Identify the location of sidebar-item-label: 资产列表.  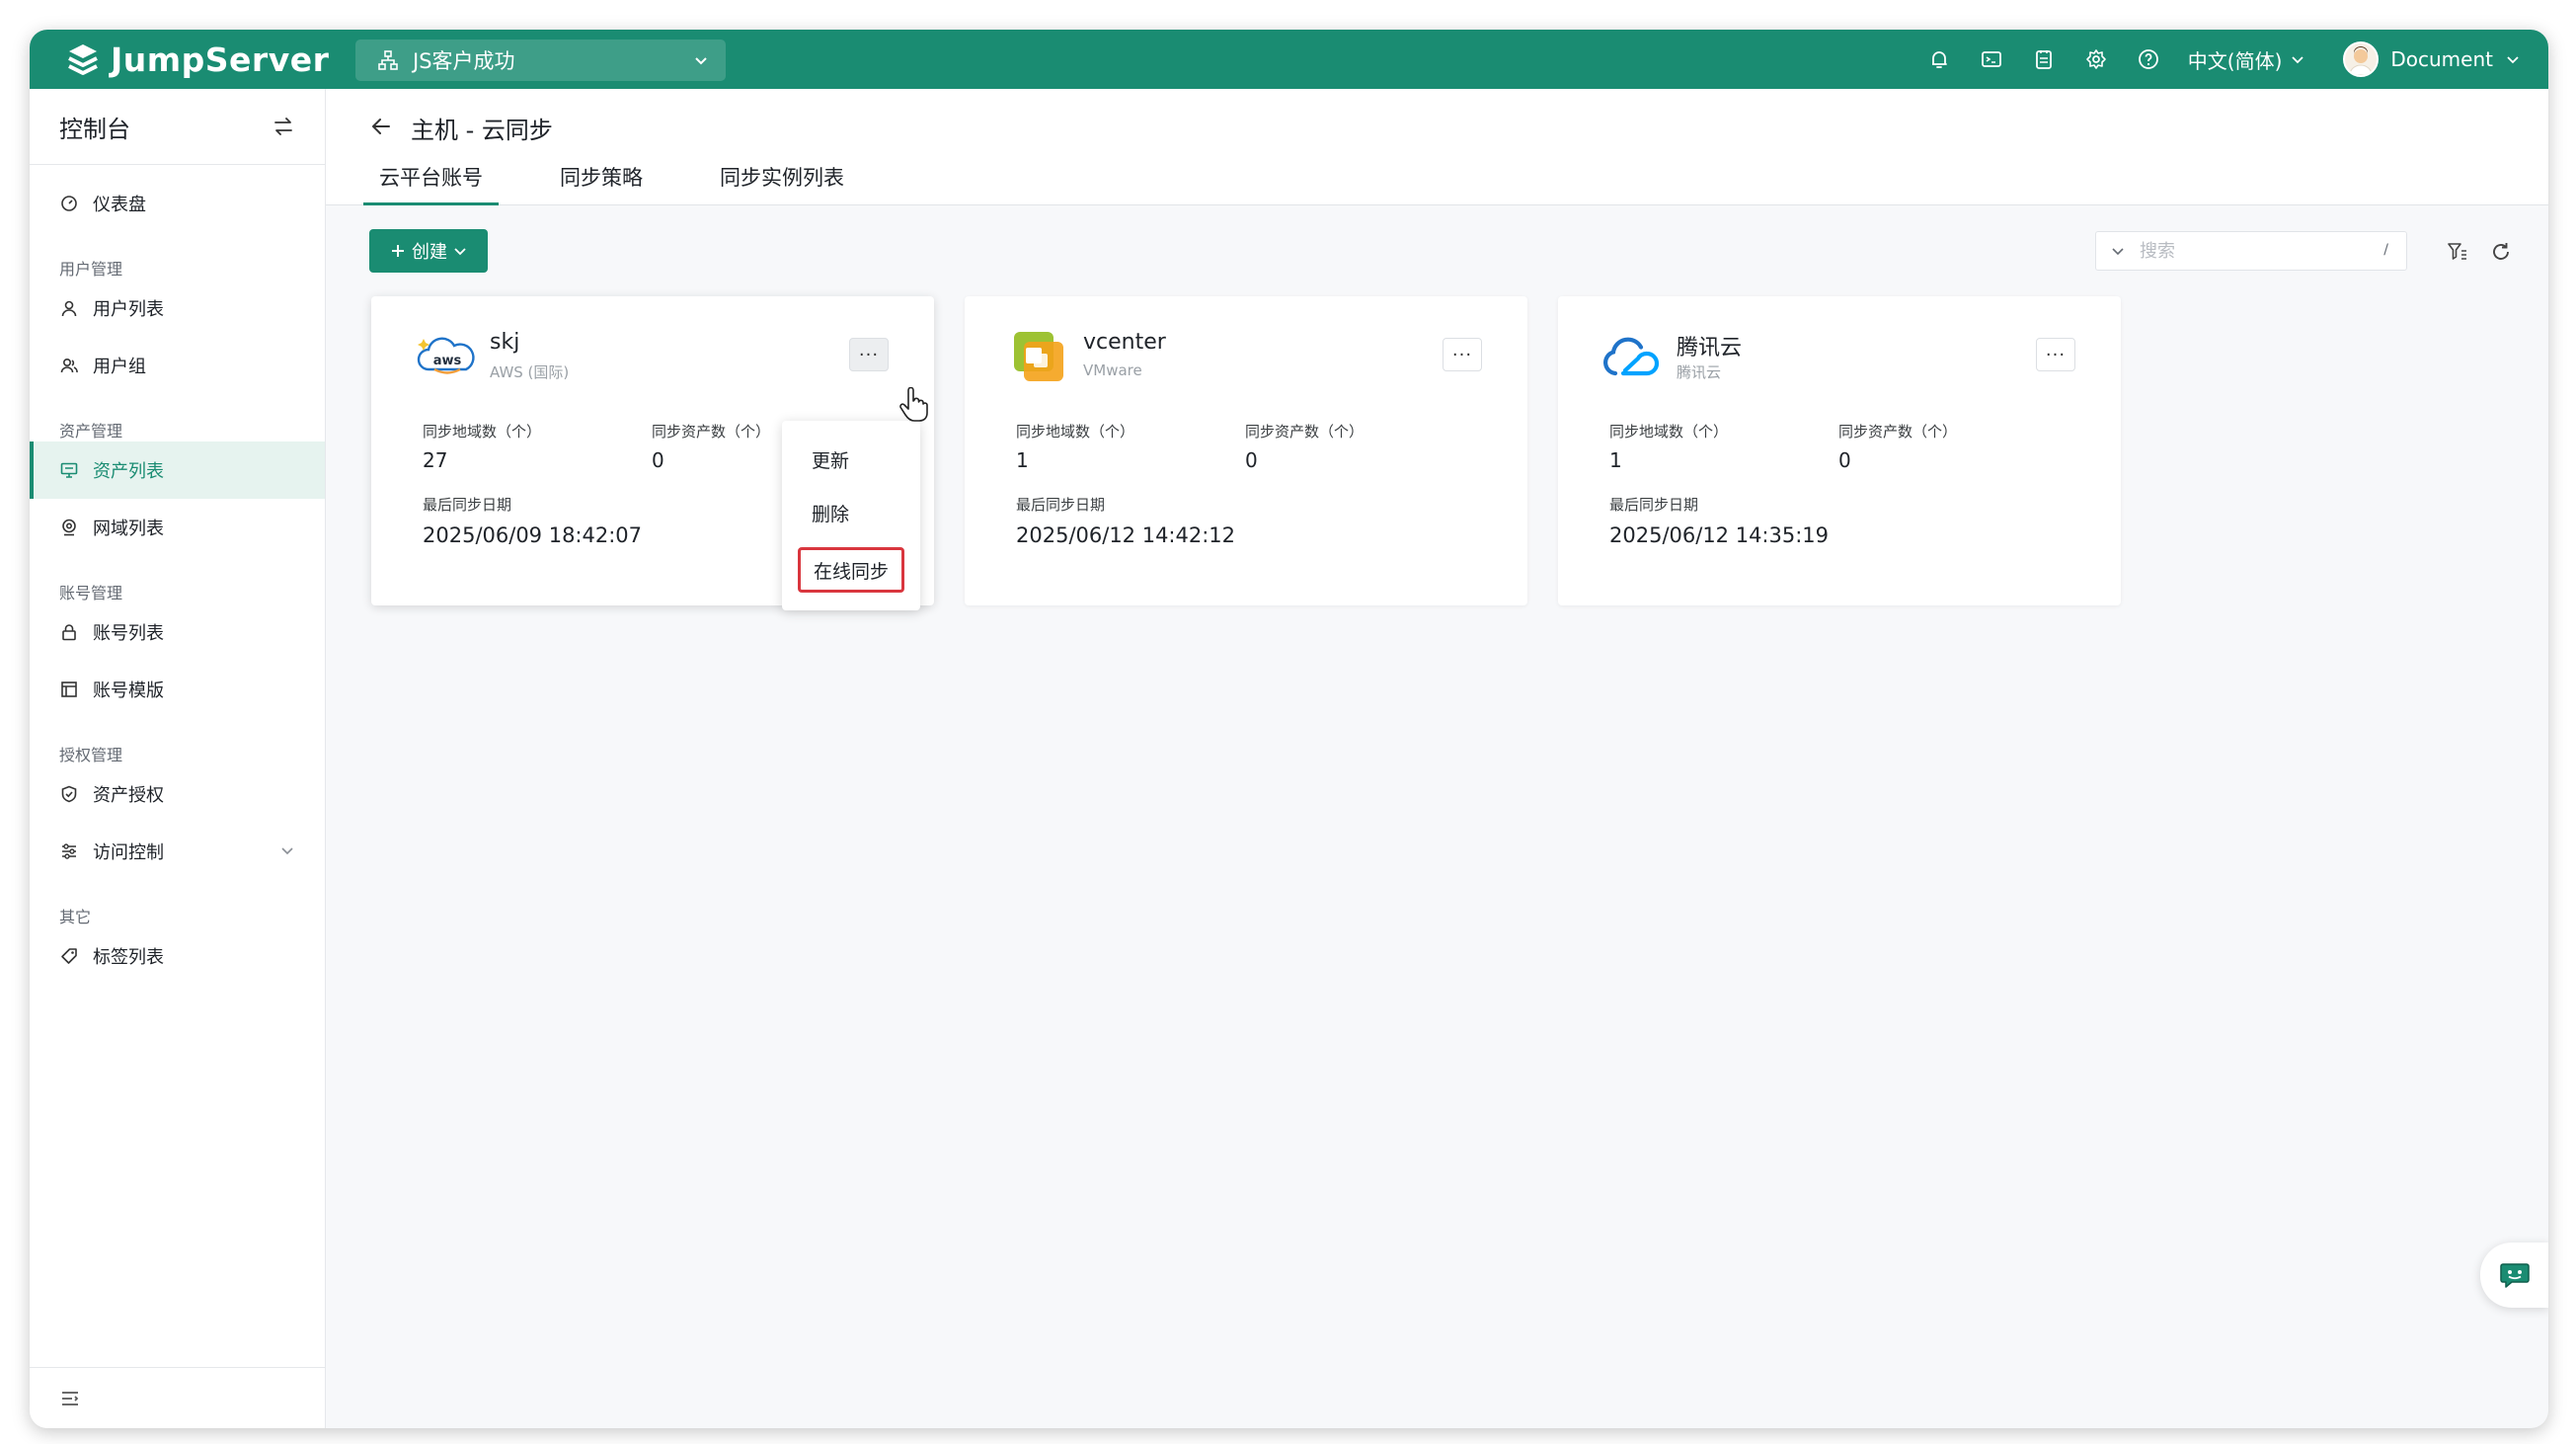
(128, 471).